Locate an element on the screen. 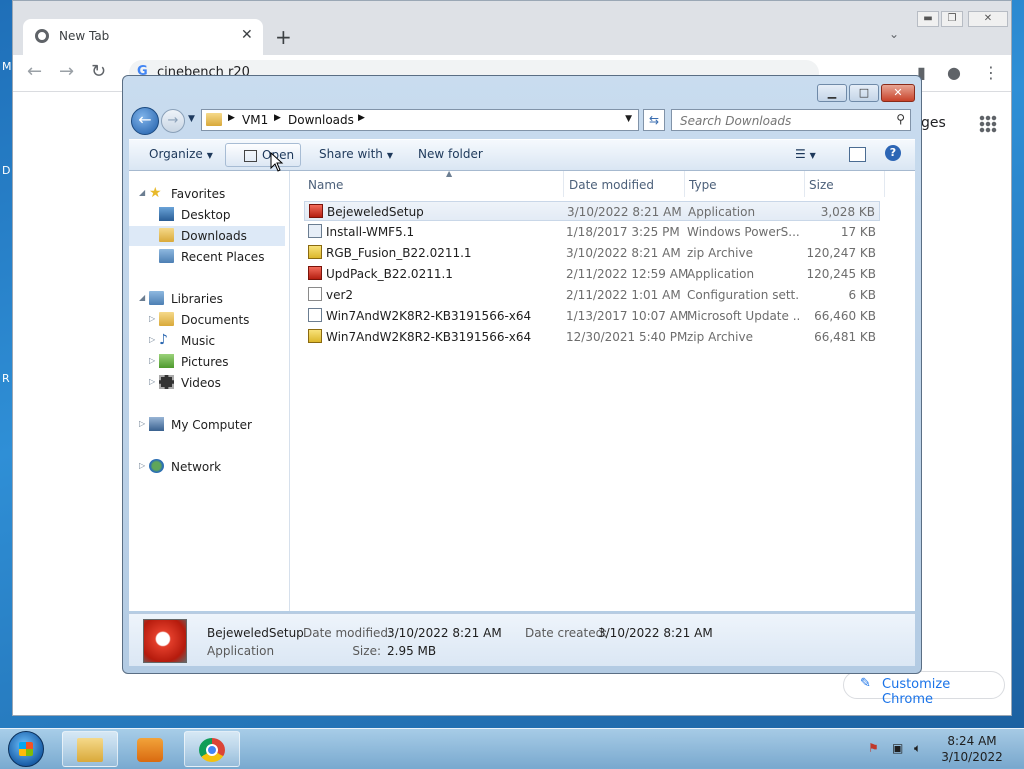  taskbar-chrome-button is located at coordinates (212, 749).